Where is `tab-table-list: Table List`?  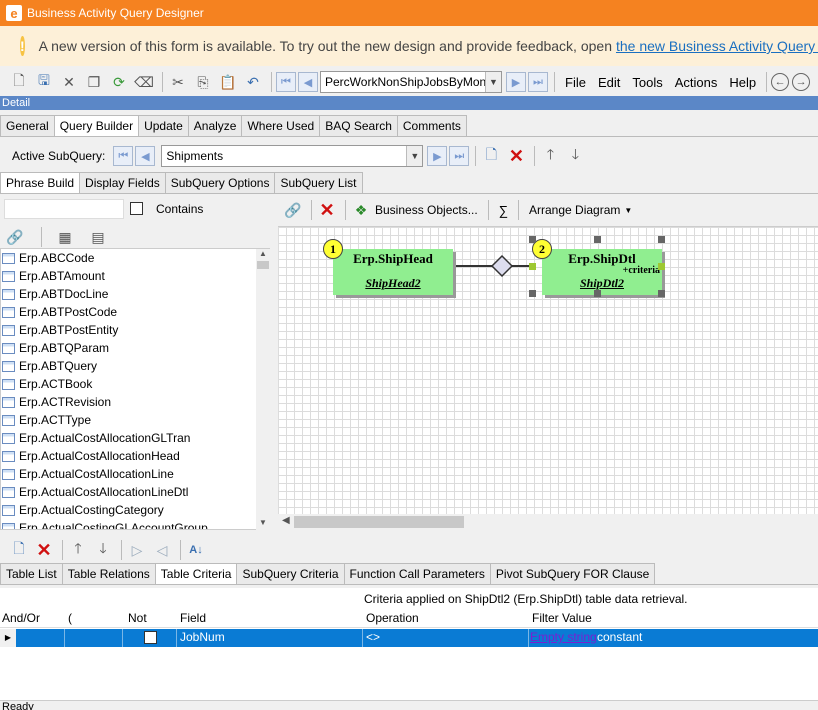
tab-table-list: Table List is located at coordinates (31, 573).